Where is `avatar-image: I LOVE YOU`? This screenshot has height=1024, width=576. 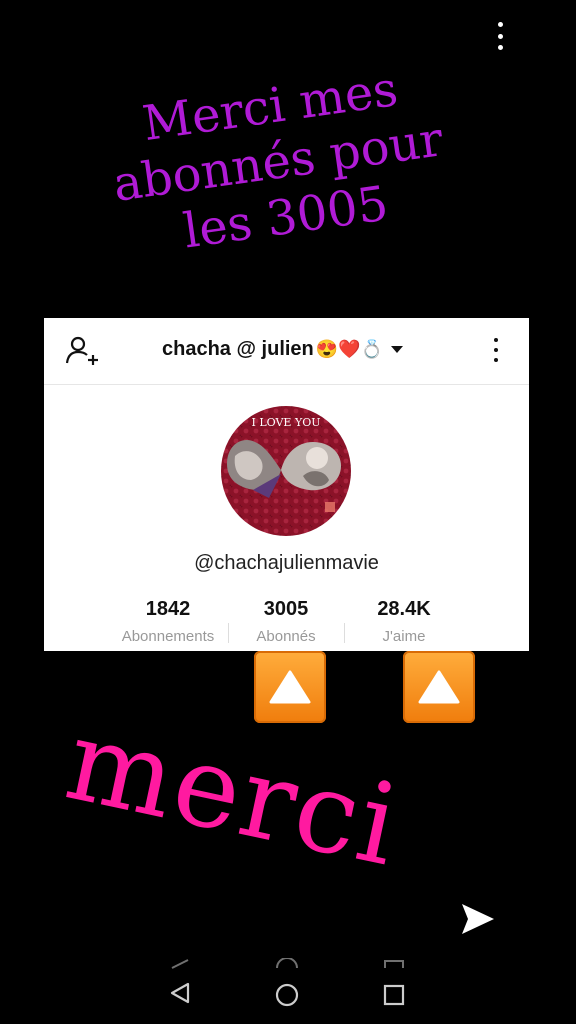 avatar-image: I LOVE YOU is located at coordinates (286, 471).